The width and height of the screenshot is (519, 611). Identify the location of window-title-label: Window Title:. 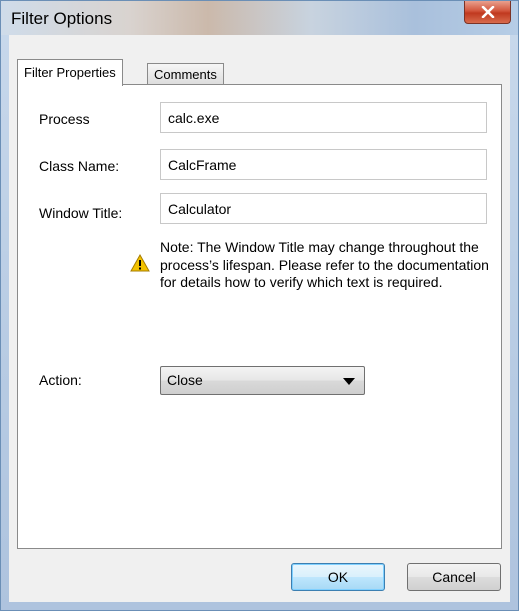
(81, 213).